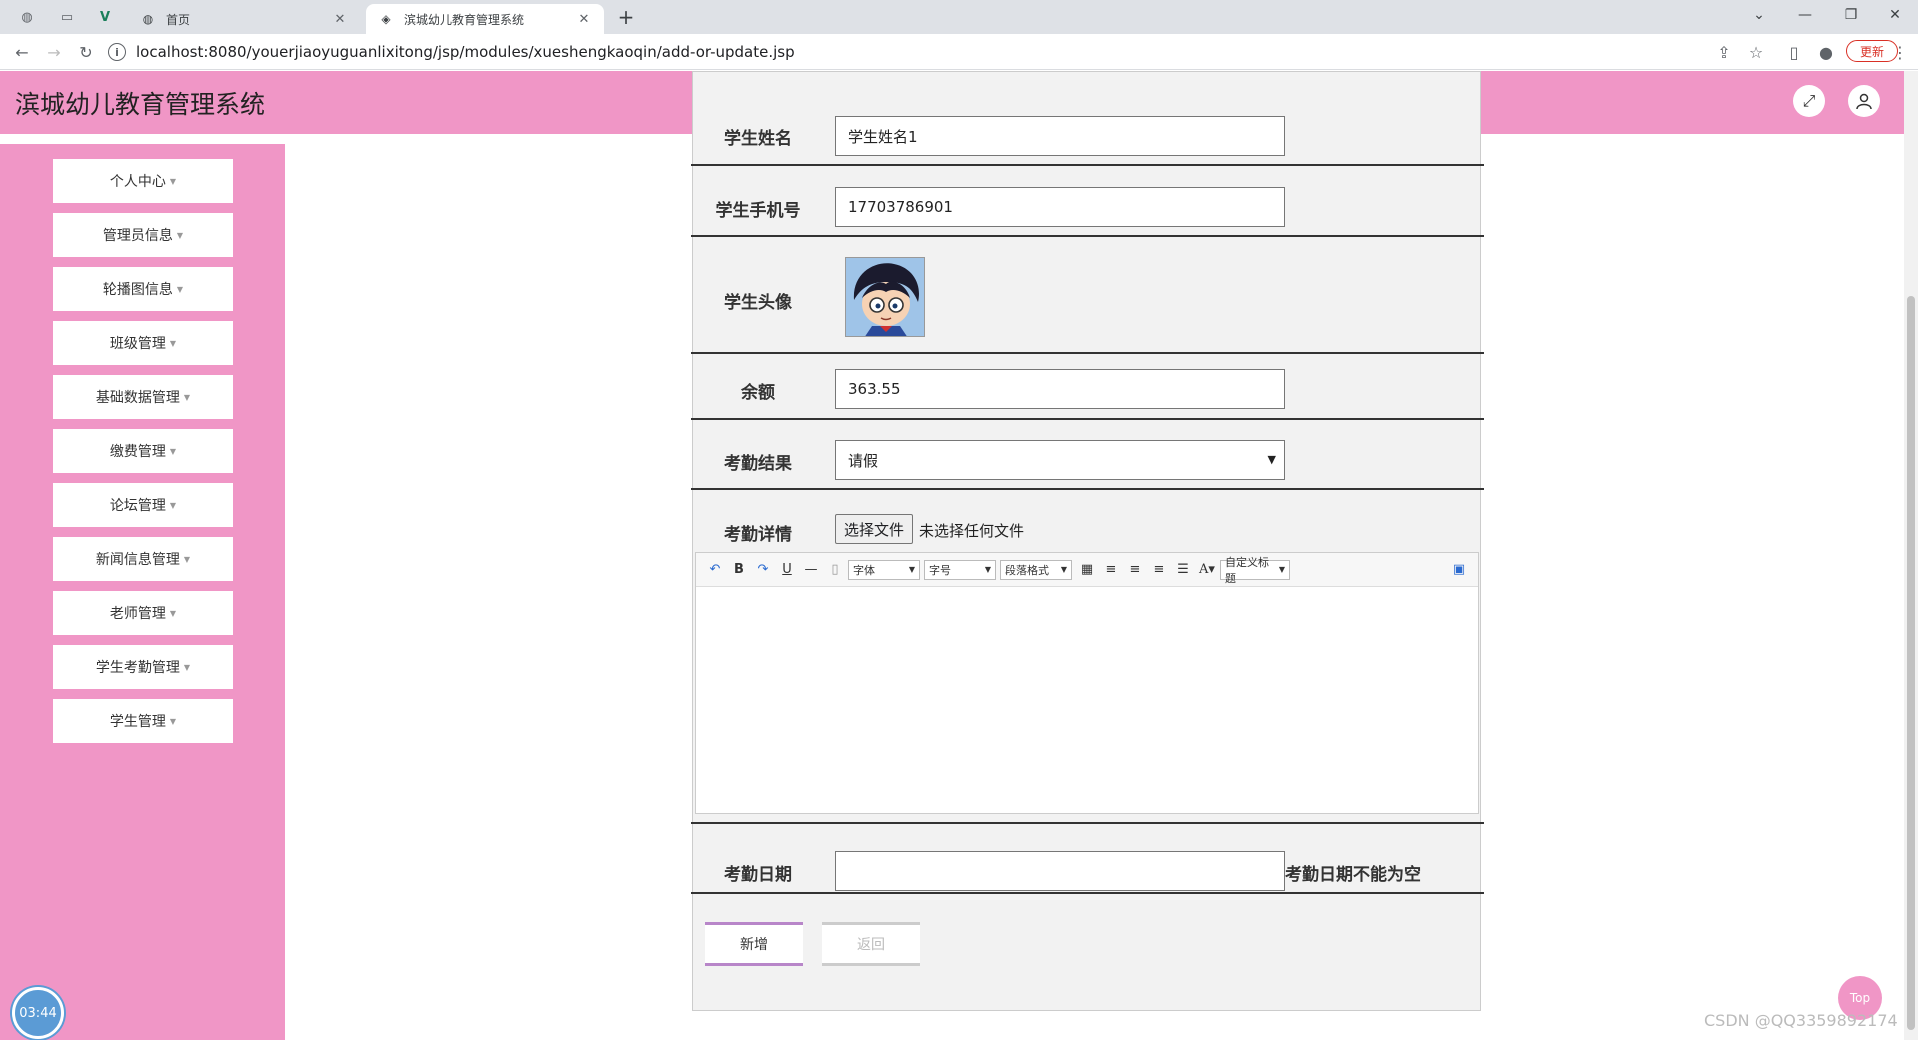 The width and height of the screenshot is (1918, 1040). Describe the element at coordinates (1135, 570) in the screenshot. I see `align-right-icon: ≡` at that location.